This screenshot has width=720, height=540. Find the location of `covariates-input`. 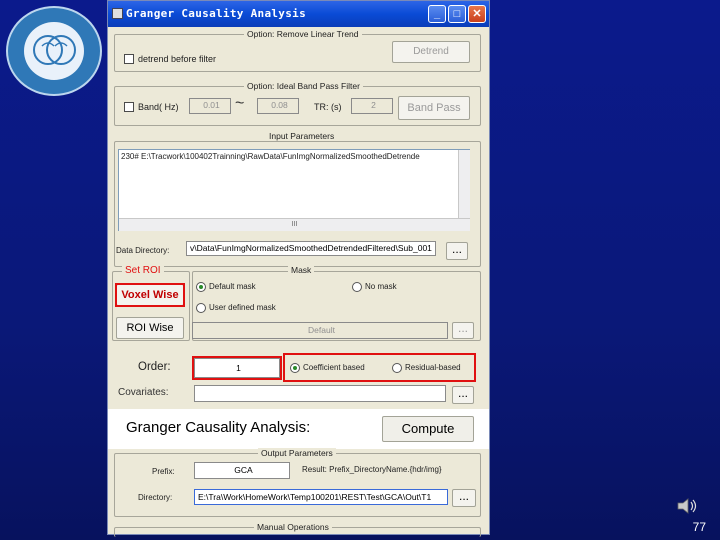

covariates-input is located at coordinates (320, 393).